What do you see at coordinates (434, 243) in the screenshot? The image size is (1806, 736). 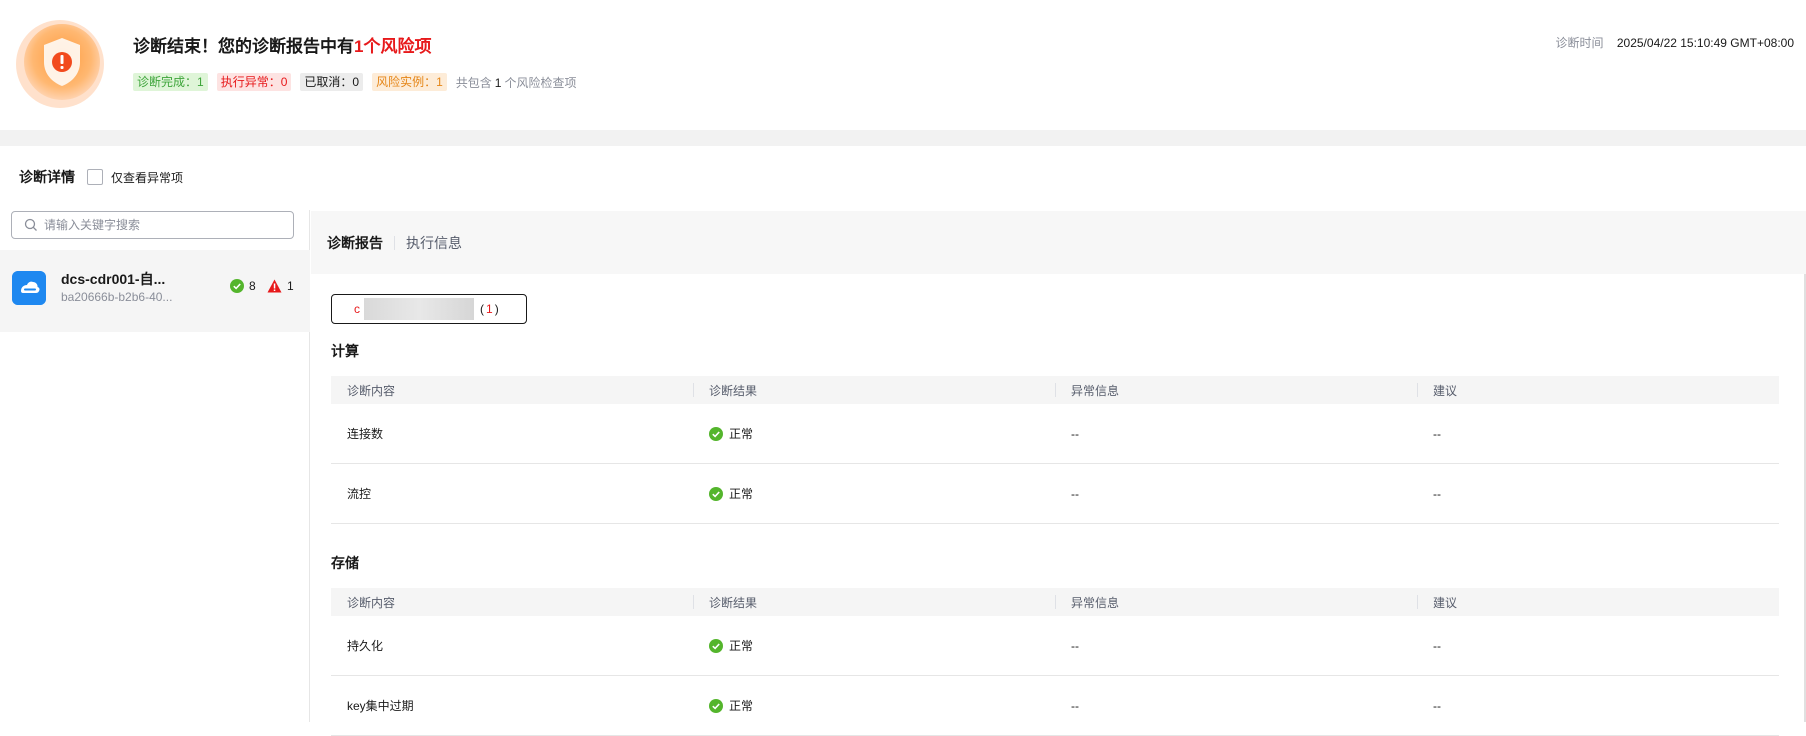 I see `tab-execution-info: 执行信息` at bounding box center [434, 243].